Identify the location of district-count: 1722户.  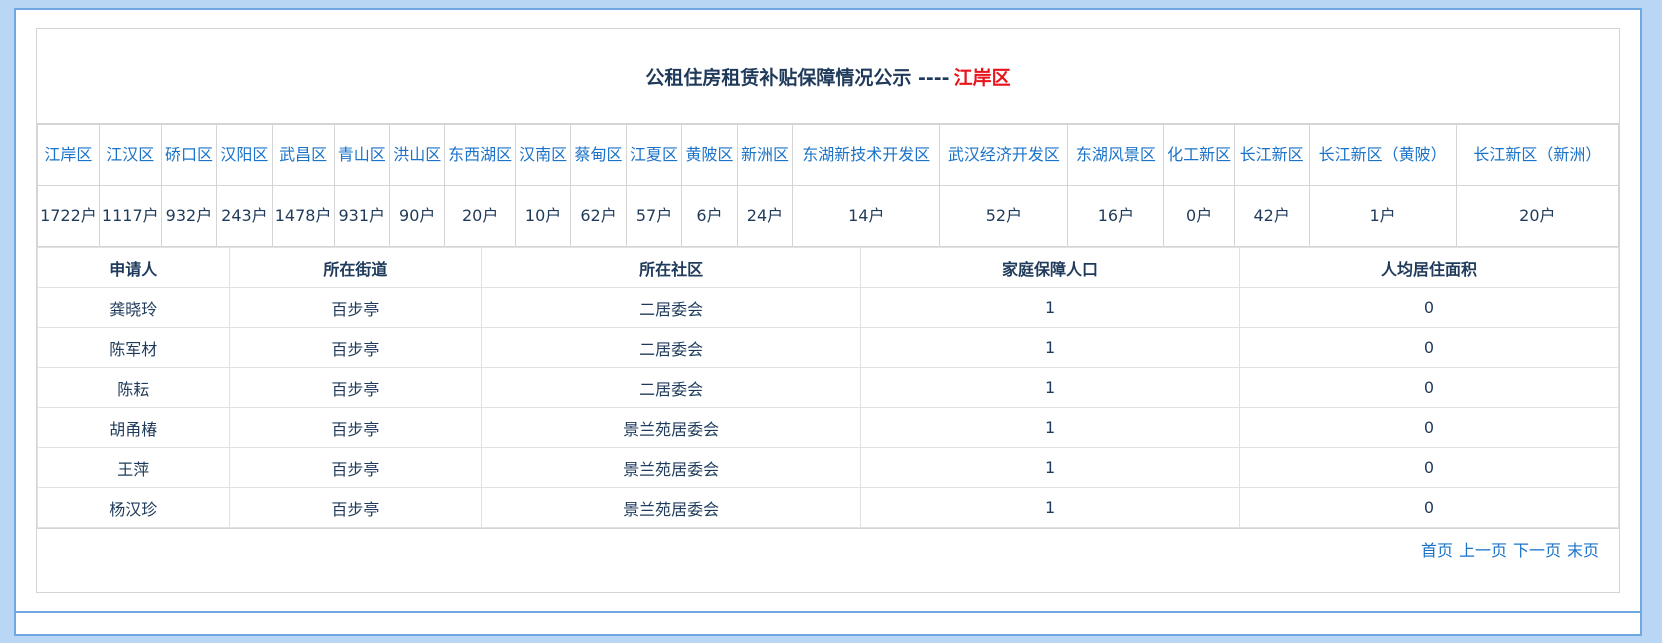
(68, 216).